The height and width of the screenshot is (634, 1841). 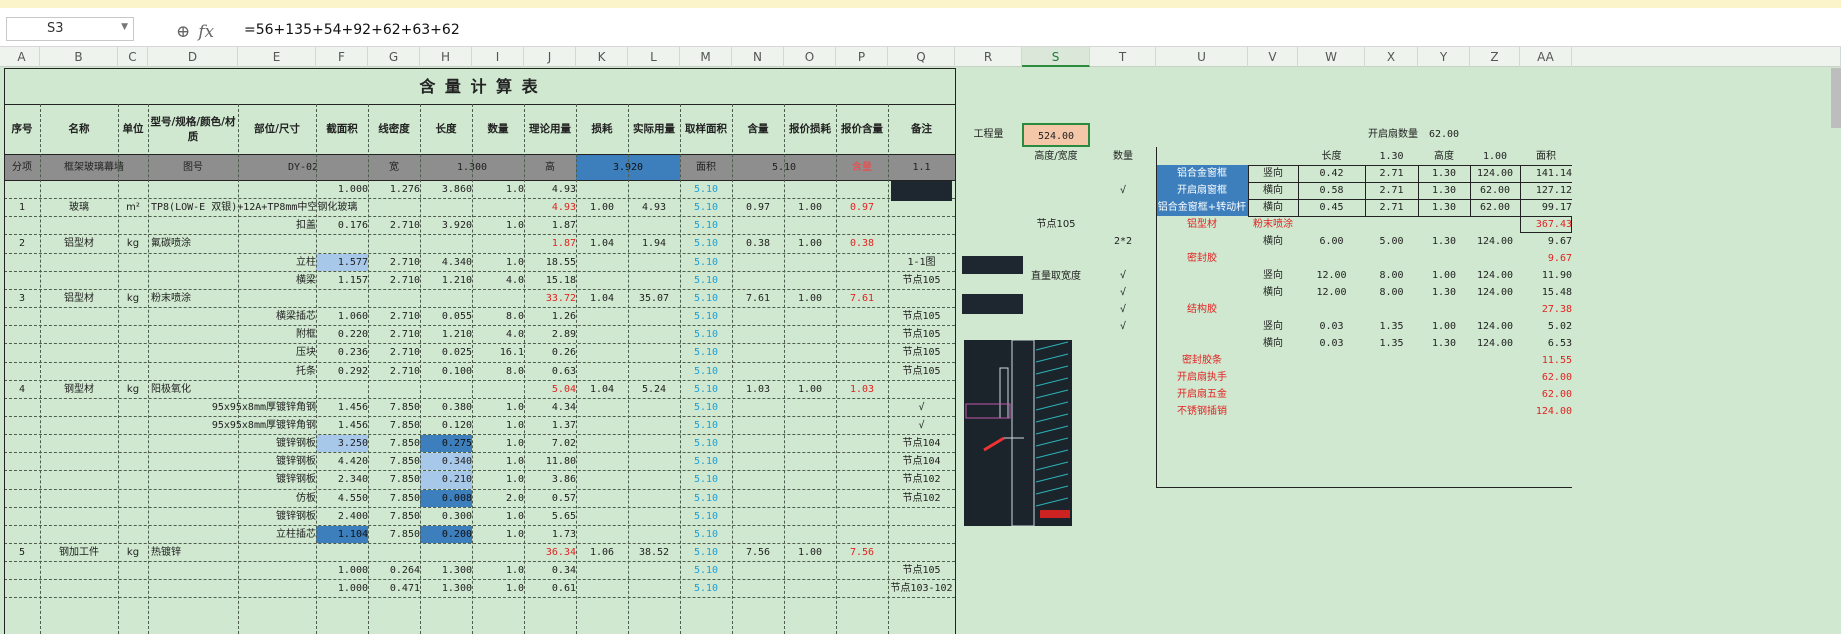 I want to click on cell-r6-b: 铝型材, so click(x=79, y=243).